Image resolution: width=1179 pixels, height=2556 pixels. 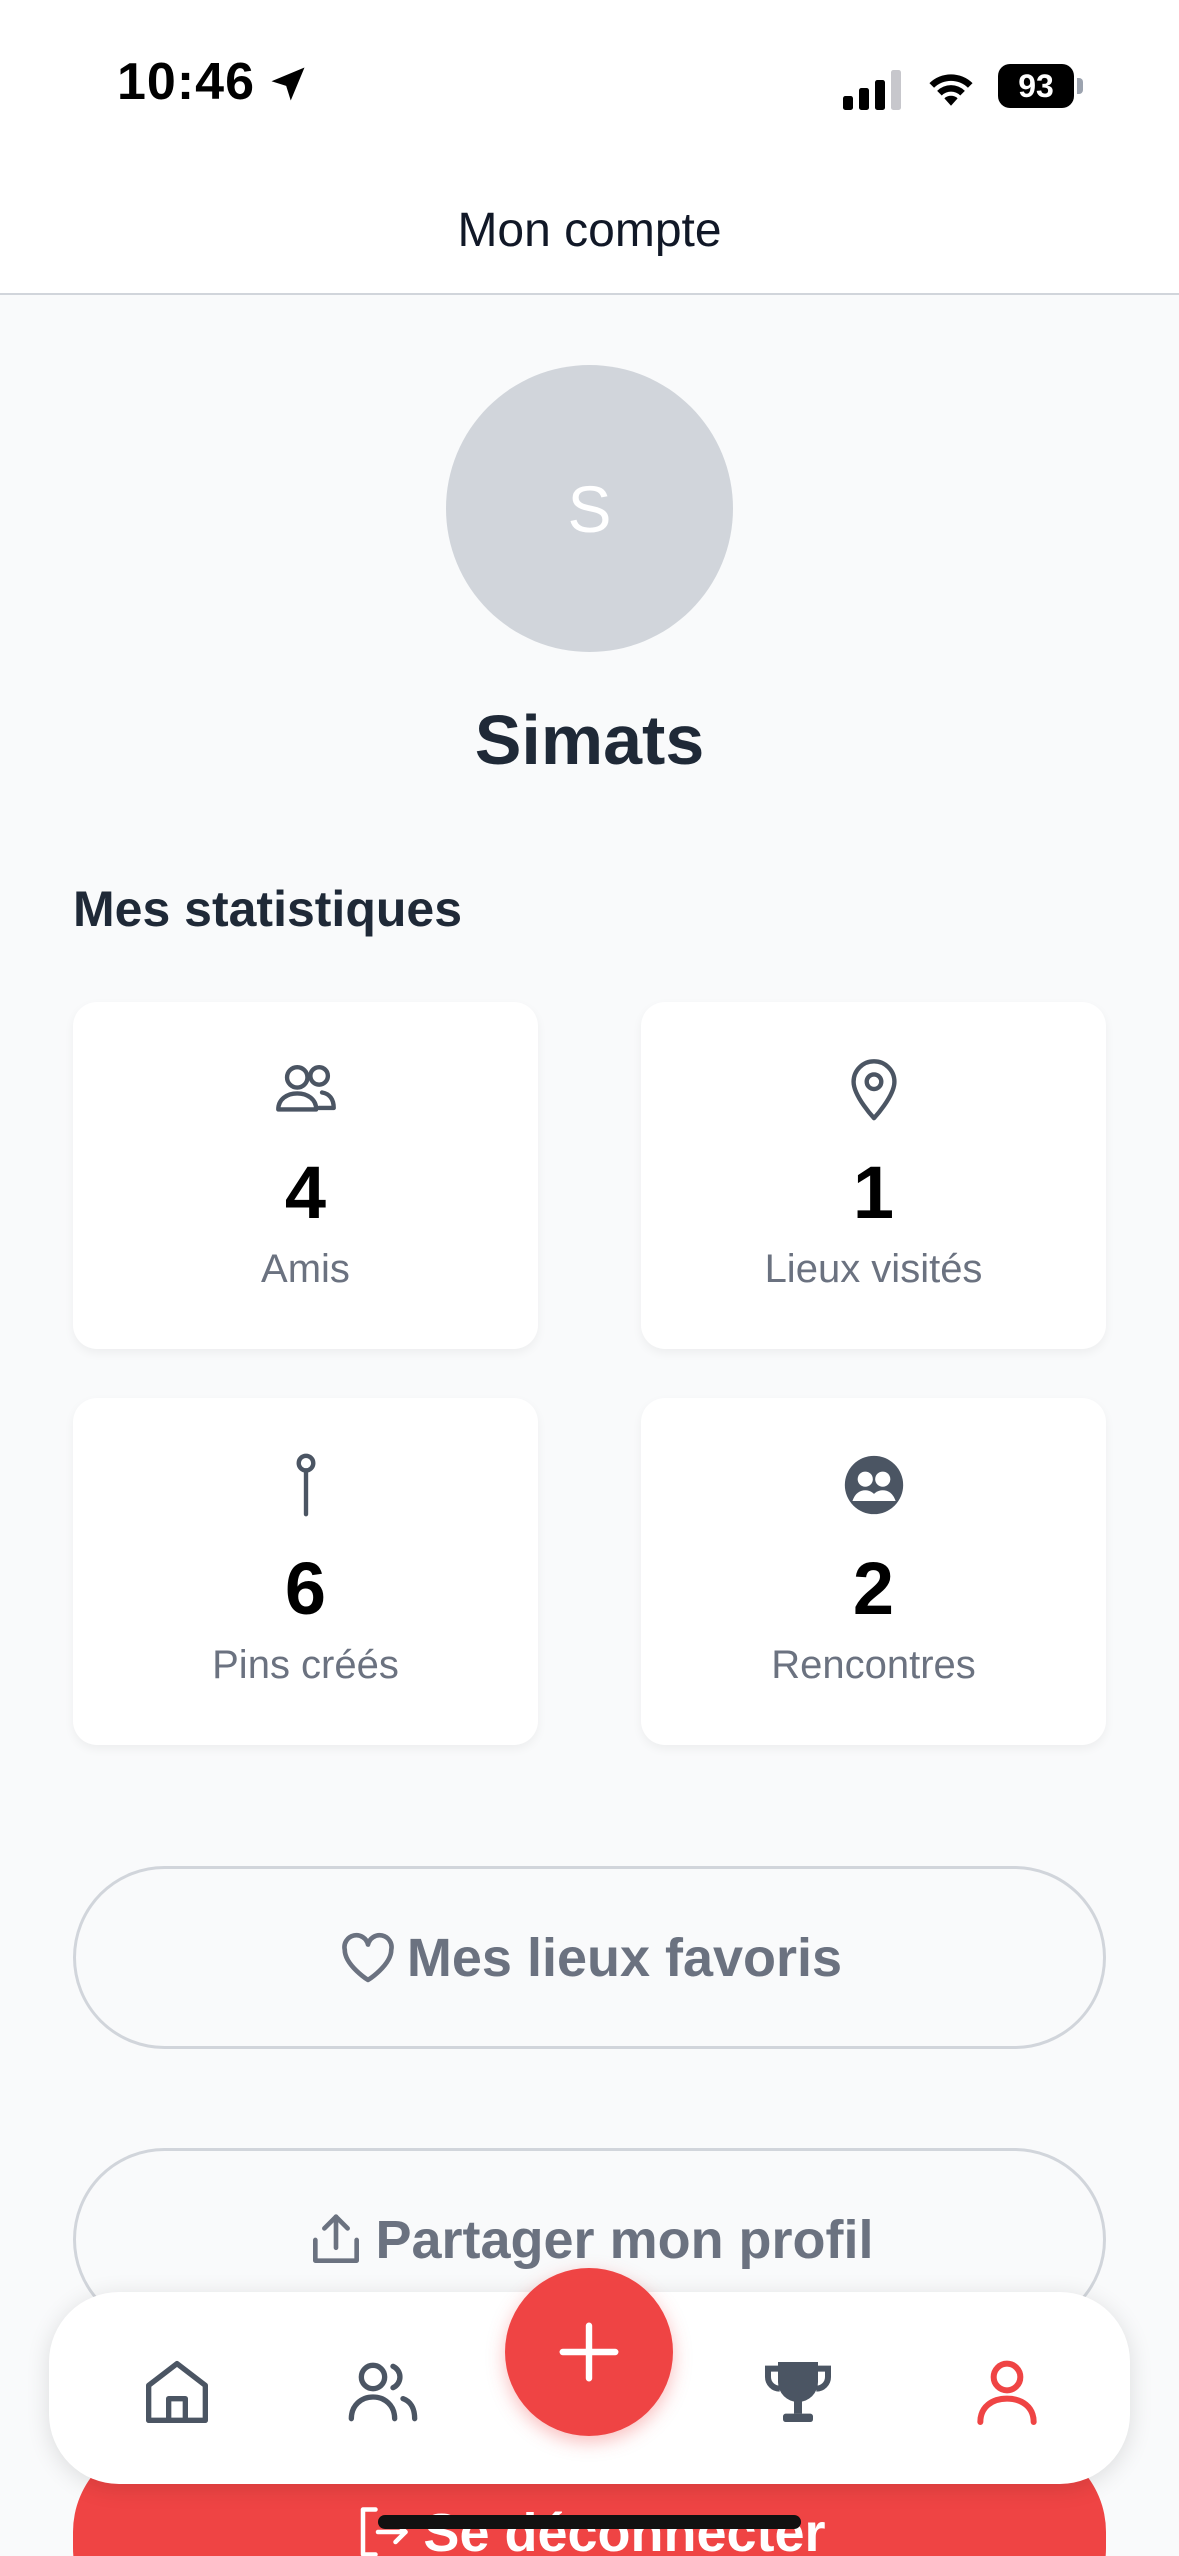 I want to click on header: Mon compte, so click(x=589, y=235).